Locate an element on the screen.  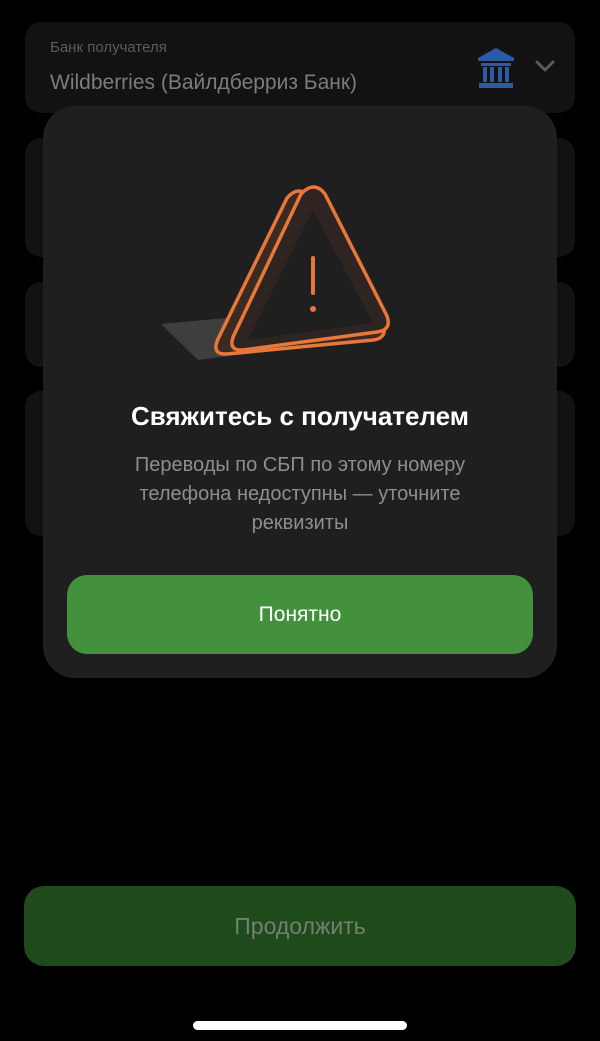
continue-button: Продолжить is located at coordinates (300, 926).